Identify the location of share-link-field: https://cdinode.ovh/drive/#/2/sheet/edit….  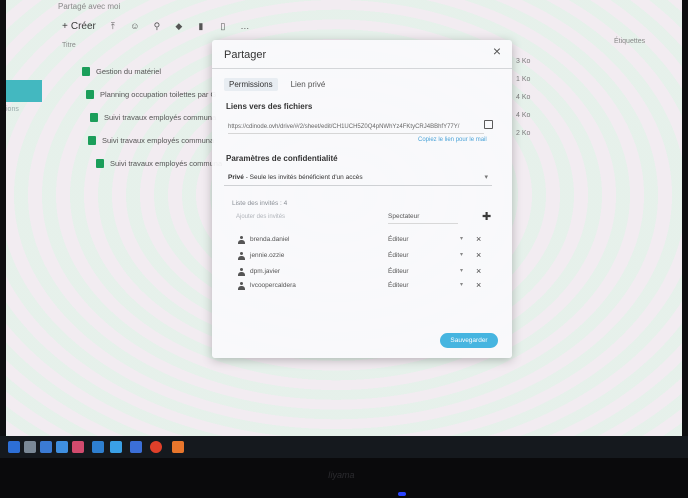
(356, 127).